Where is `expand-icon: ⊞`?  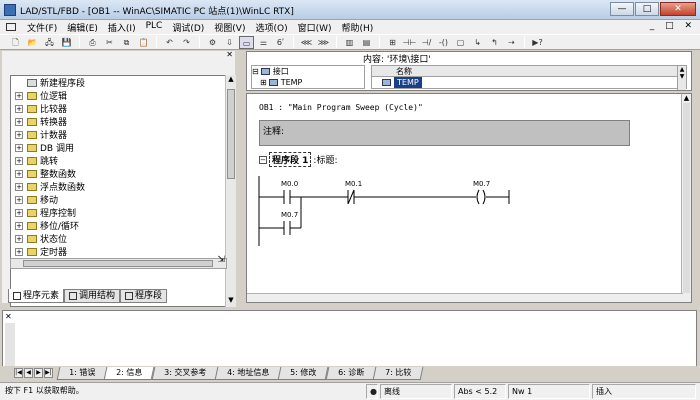 expand-icon: ⊞ is located at coordinates (263, 82).